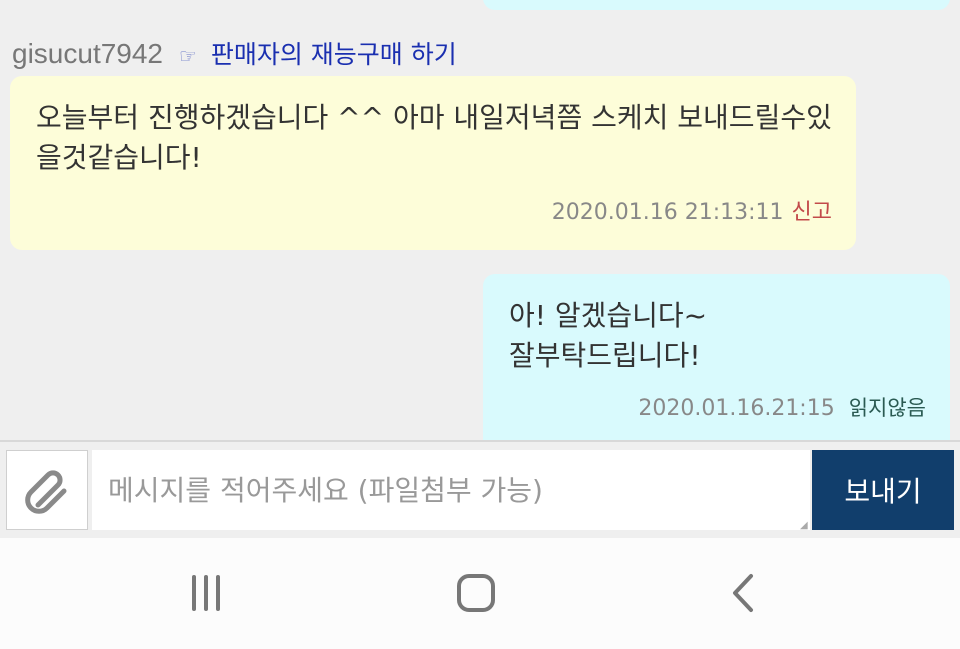  I want to click on send-button: 보내기, so click(883, 490).